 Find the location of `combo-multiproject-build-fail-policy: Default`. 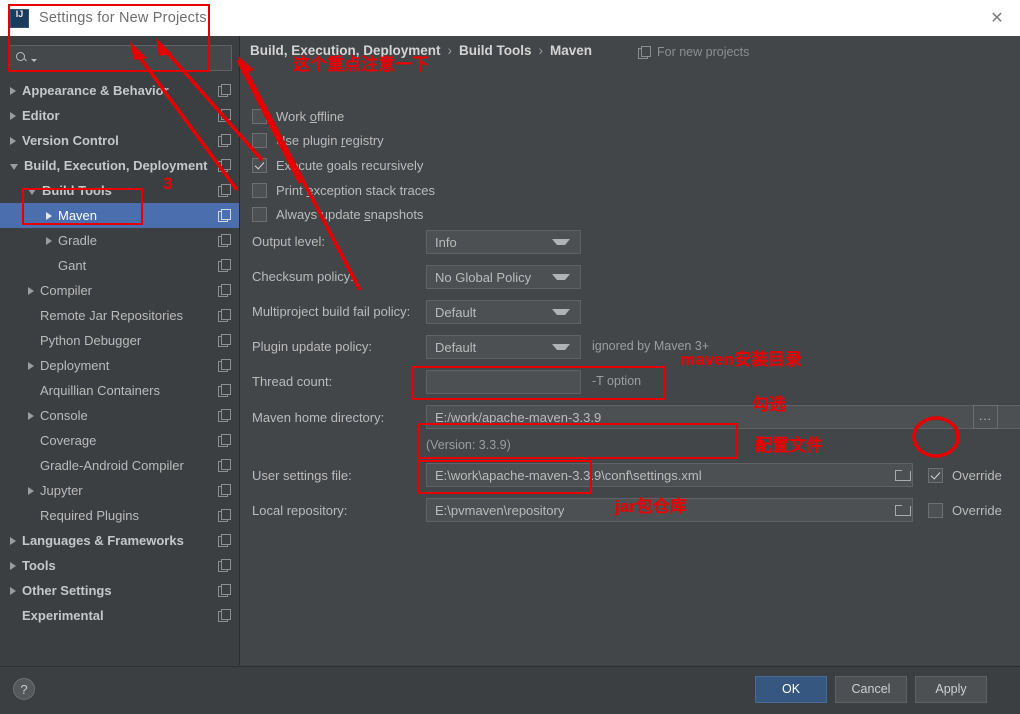

combo-multiproject-build-fail-policy: Default is located at coordinates (503, 312).